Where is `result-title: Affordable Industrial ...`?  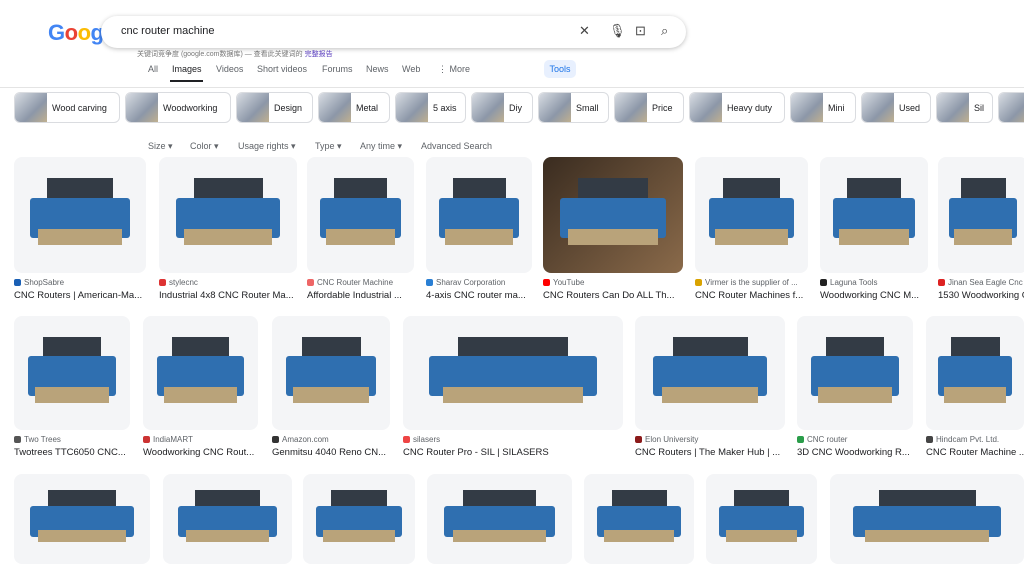 result-title: Affordable Industrial ... is located at coordinates (365, 295).